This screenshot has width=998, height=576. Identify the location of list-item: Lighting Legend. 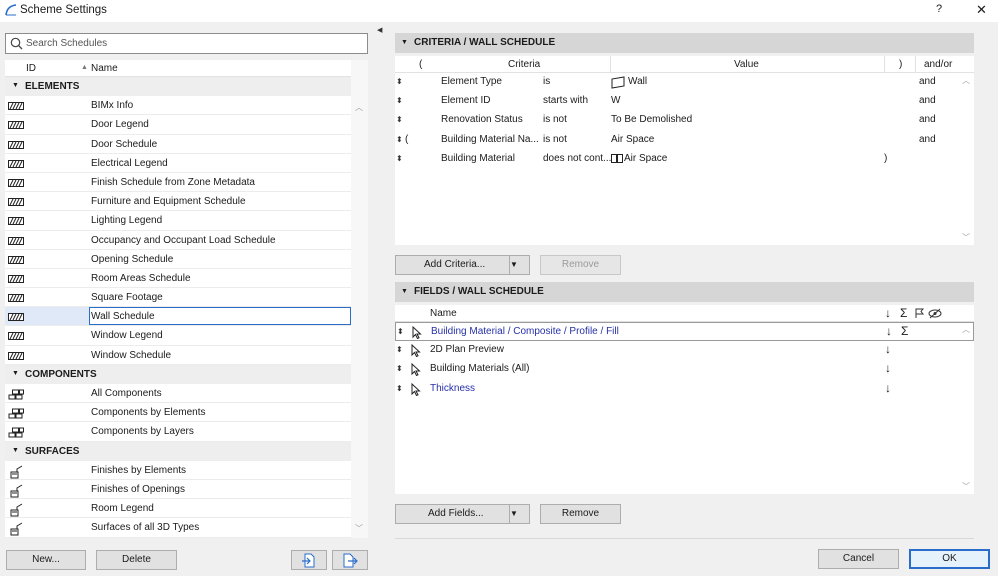
(178, 221).